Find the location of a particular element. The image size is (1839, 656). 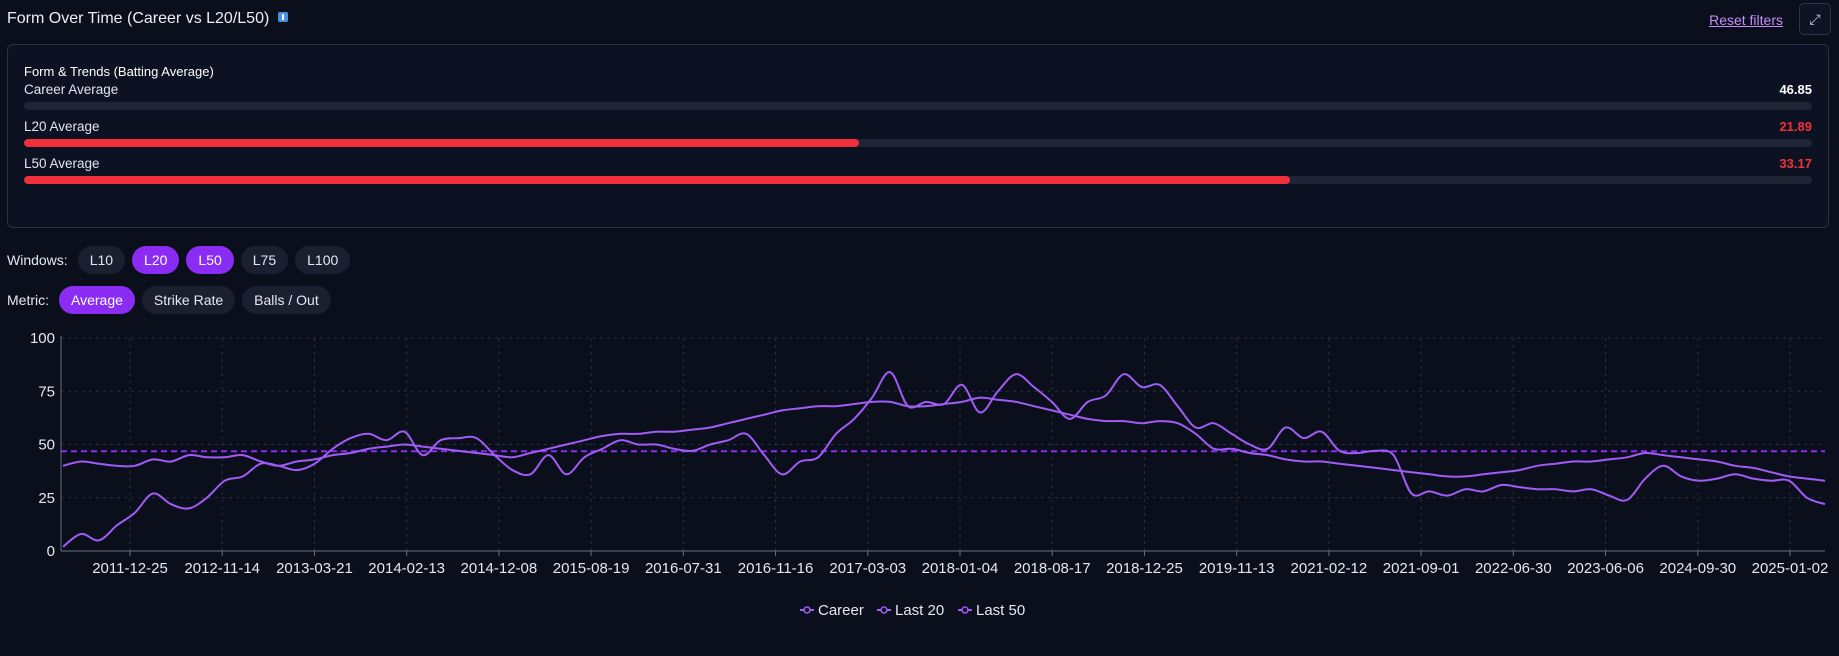

pill-label: L75 is located at coordinates (264, 260).